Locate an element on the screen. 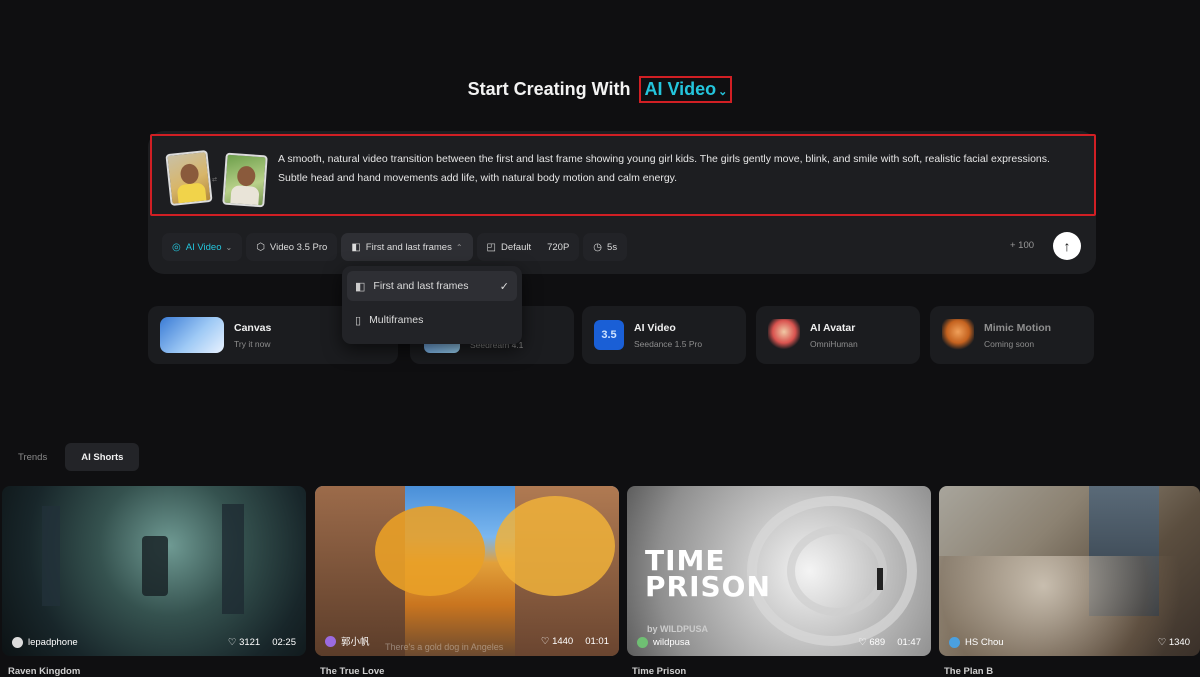 Image resolution: width=1200 pixels, height=677 pixels. card-title: Canvas is located at coordinates (253, 327).